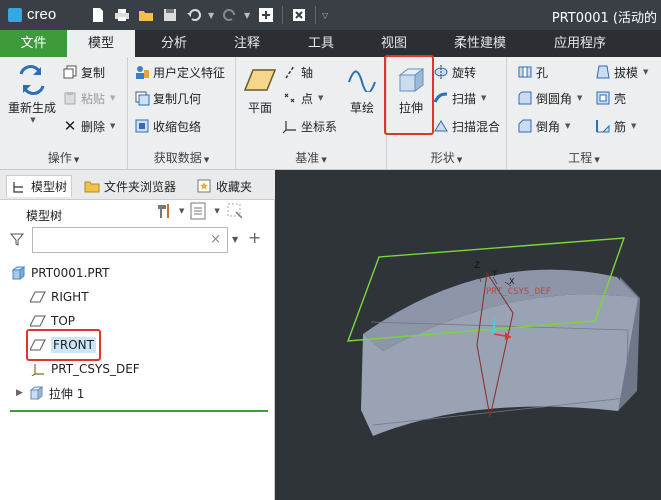 This screenshot has height=500, width=661. Describe the element at coordinates (247, 43) in the screenshot. I see `tab-annotate: 注释` at that location.